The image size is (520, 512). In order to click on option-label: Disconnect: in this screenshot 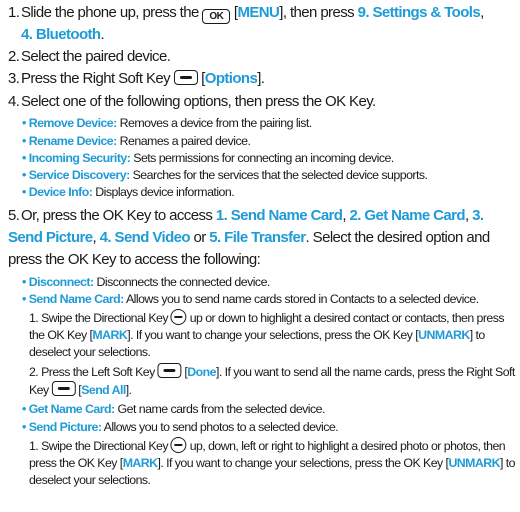, I will do `click(58, 282)`.